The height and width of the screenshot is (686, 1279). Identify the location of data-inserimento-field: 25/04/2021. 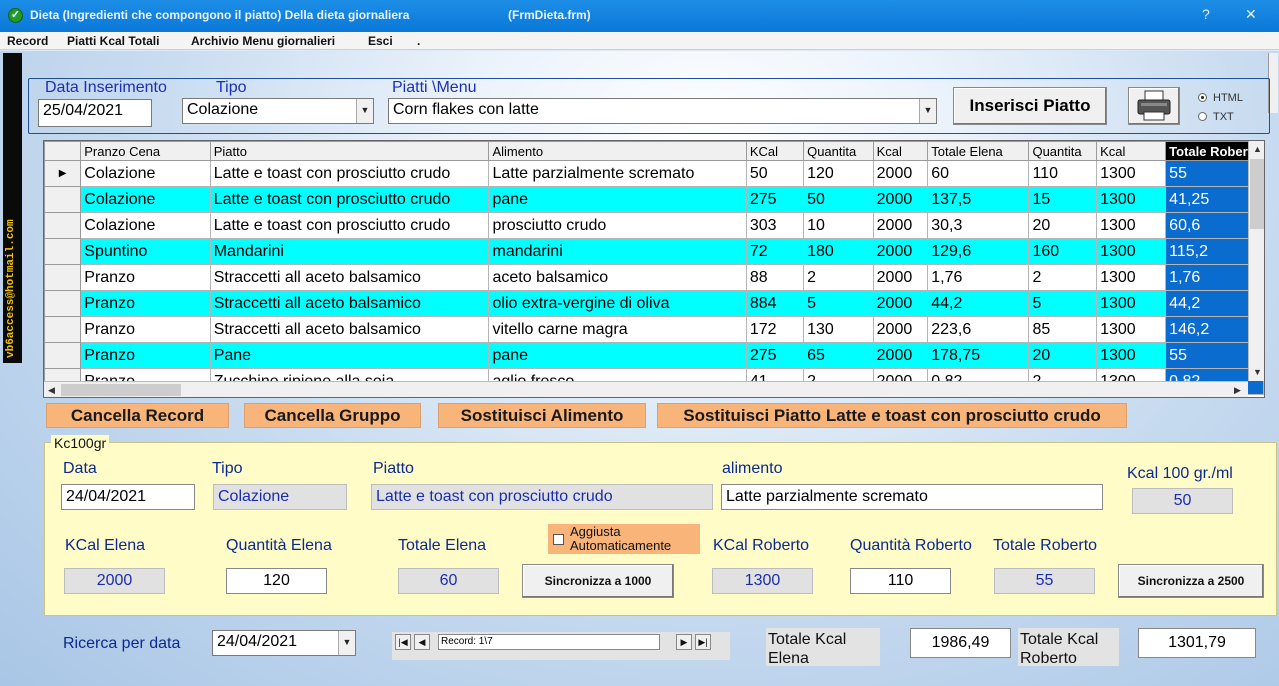
(95, 113).